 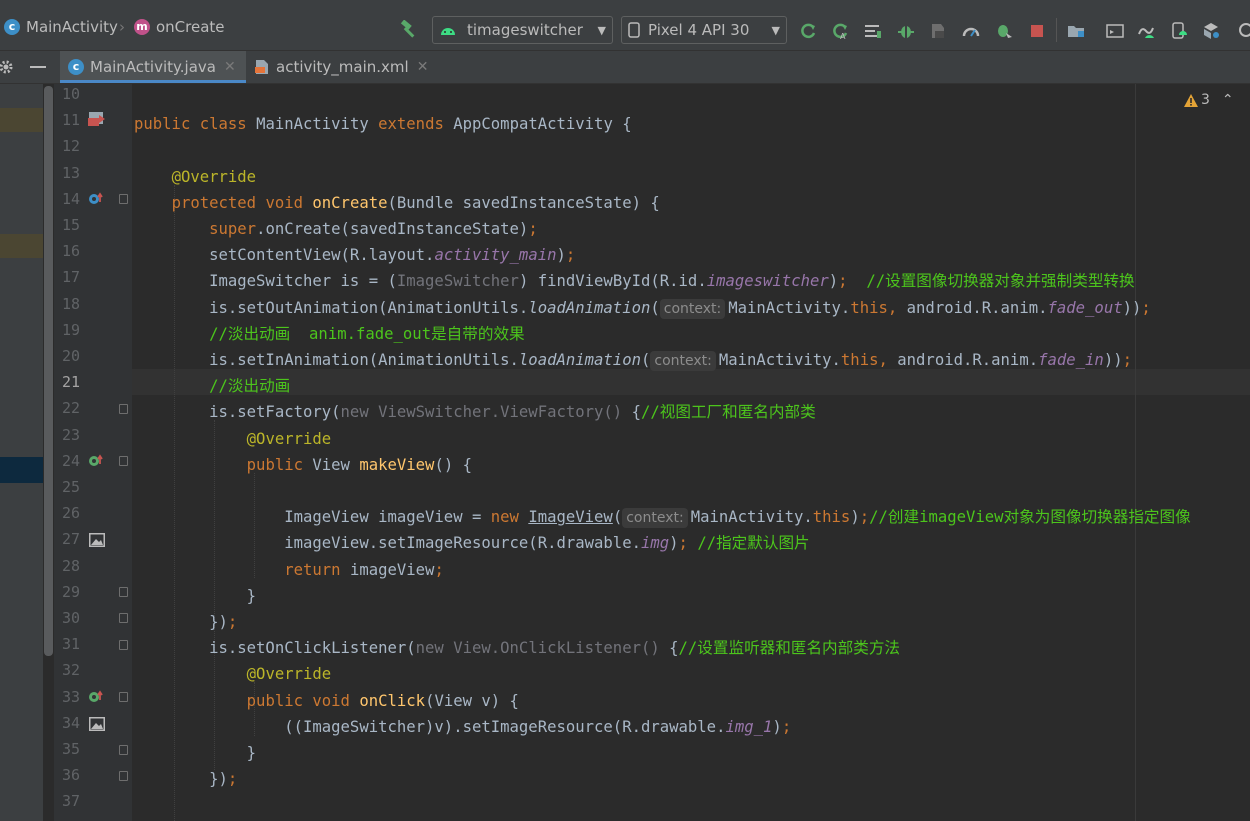 What do you see at coordinates (767, 281) in the screenshot?
I see `code-token: imageswitcher` at bounding box center [767, 281].